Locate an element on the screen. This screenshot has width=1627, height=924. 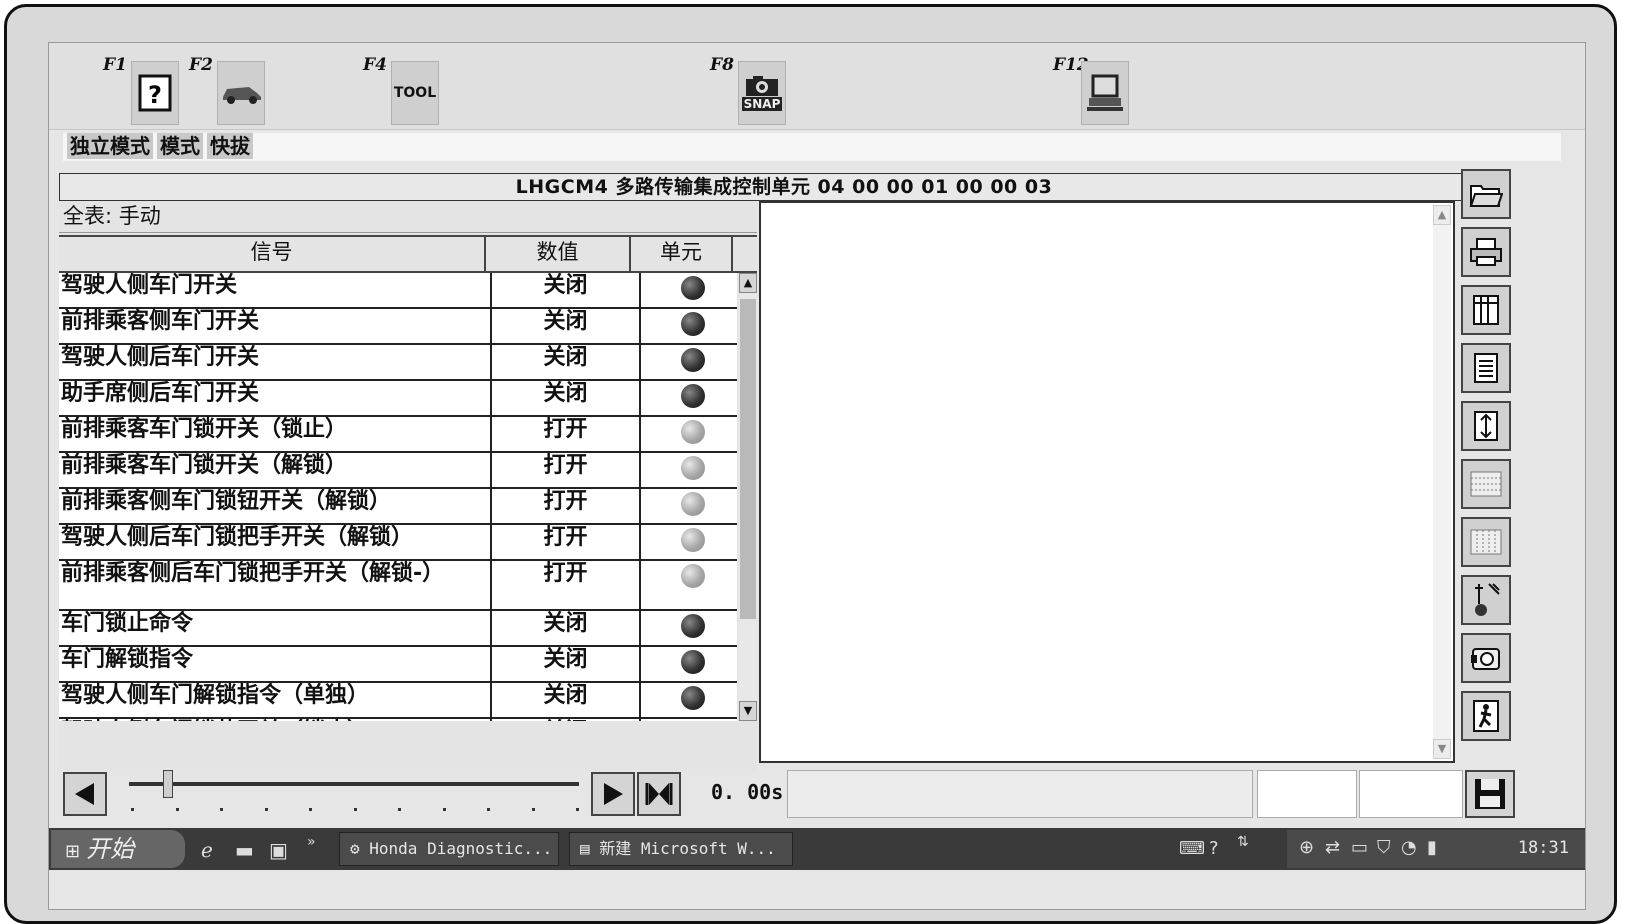
update-tray-icon: ◔ is located at coordinates (1409, 847).